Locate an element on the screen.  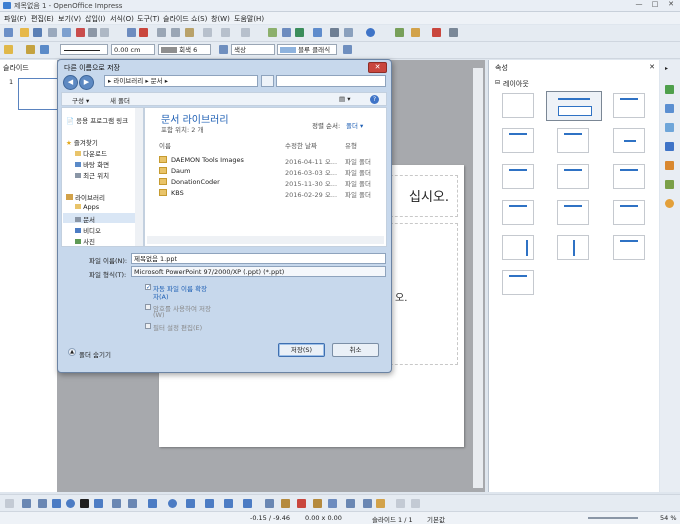
zoom-icon is located at coordinates (334, 32).